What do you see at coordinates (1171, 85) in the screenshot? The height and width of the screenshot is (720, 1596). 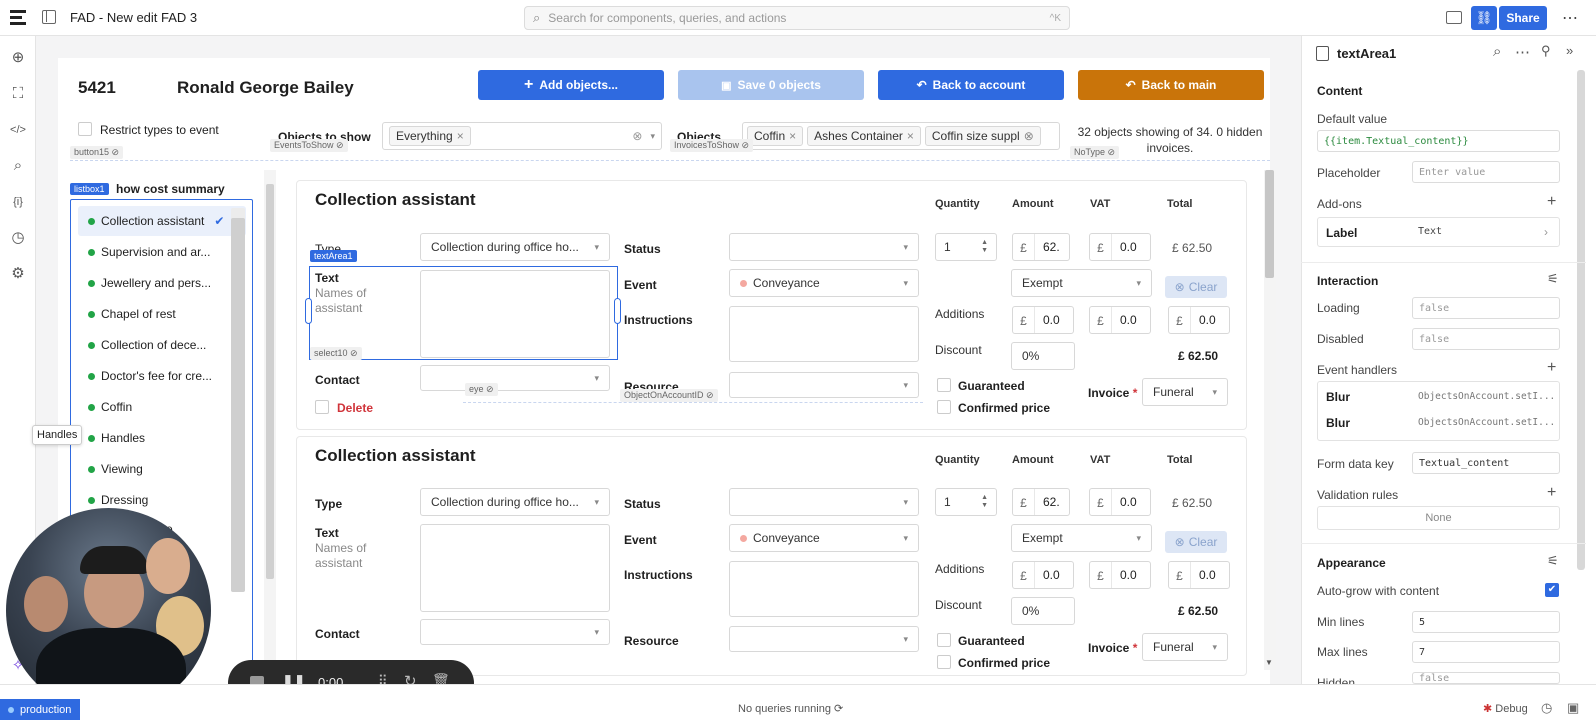 I see `back-to-main-button: ↶ Back to main` at bounding box center [1171, 85].